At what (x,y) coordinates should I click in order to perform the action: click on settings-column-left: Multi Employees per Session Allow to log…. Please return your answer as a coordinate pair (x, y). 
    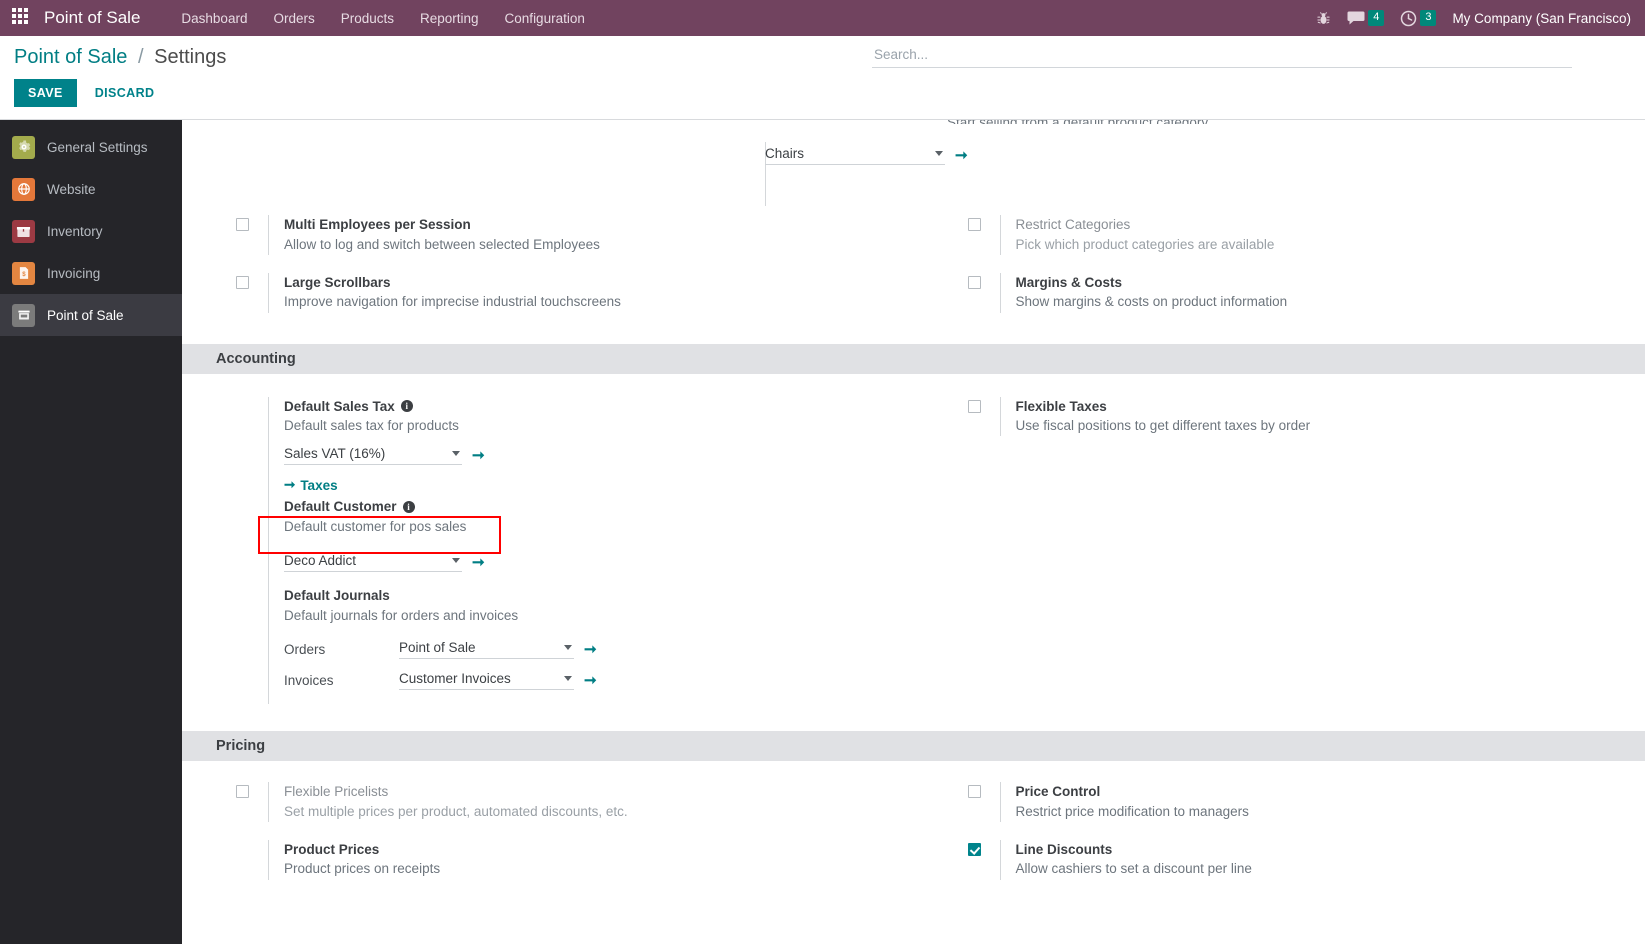
    Looking at the image, I should click on (548, 235).